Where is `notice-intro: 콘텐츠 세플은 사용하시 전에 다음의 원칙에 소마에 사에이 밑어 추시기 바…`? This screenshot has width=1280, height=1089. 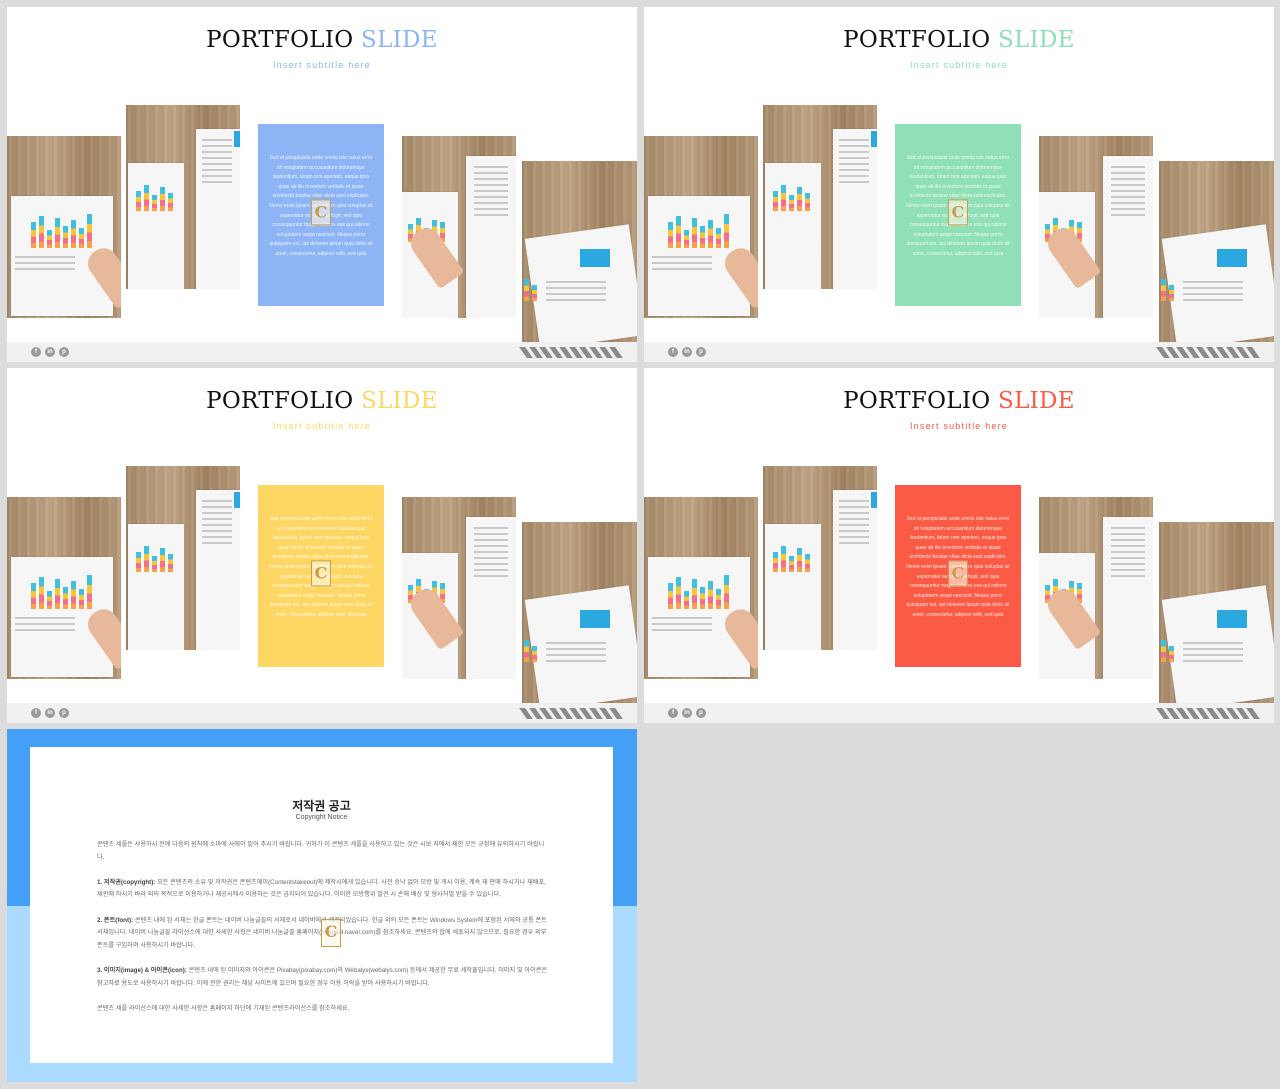 notice-intro: 콘텐츠 세플은 사용하시 전에 다음의 원칙에 소마에 사에이 밑어 추시기 바… is located at coordinates (321, 851).